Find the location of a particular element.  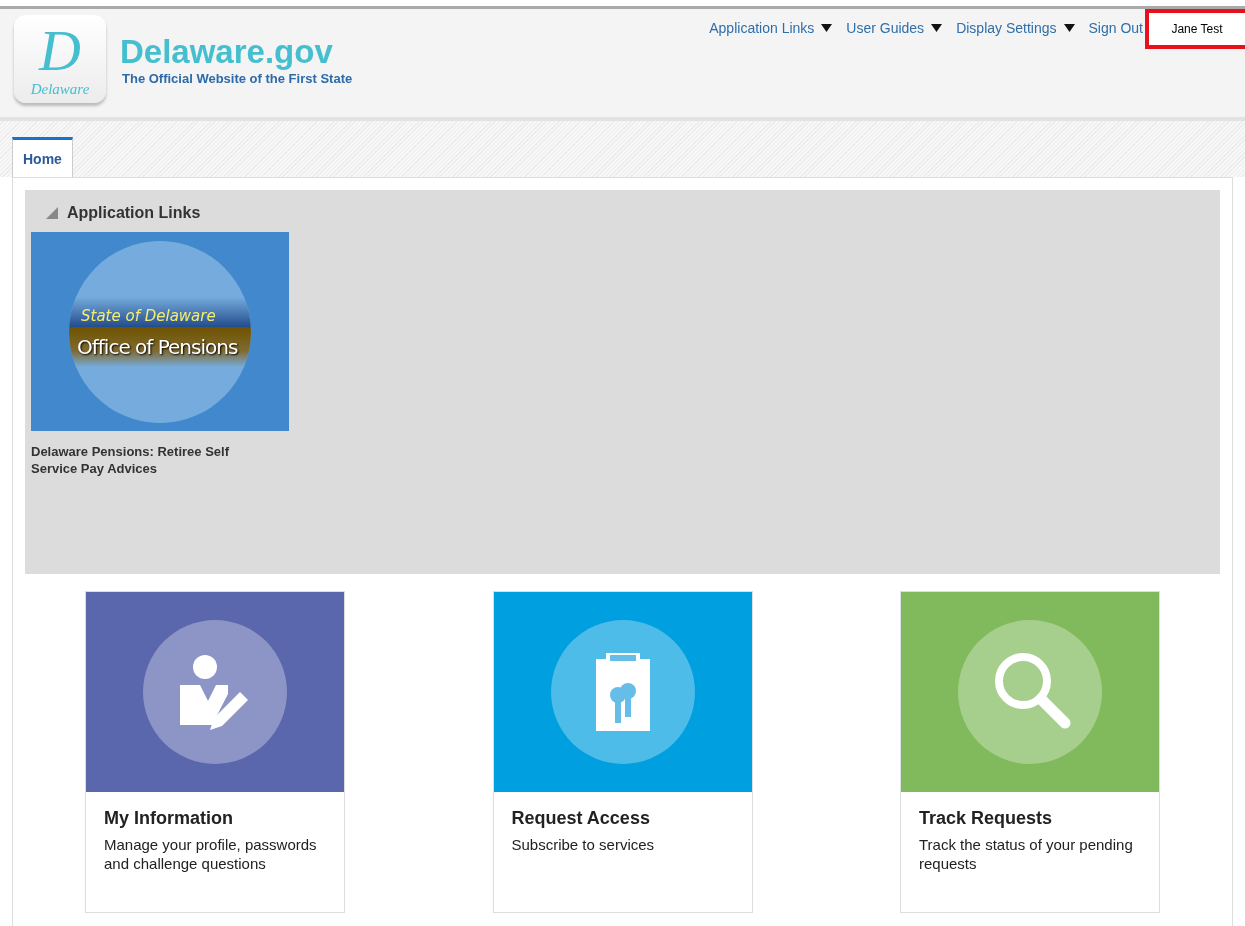

section-title: Application Links is located at coordinates (134, 213).